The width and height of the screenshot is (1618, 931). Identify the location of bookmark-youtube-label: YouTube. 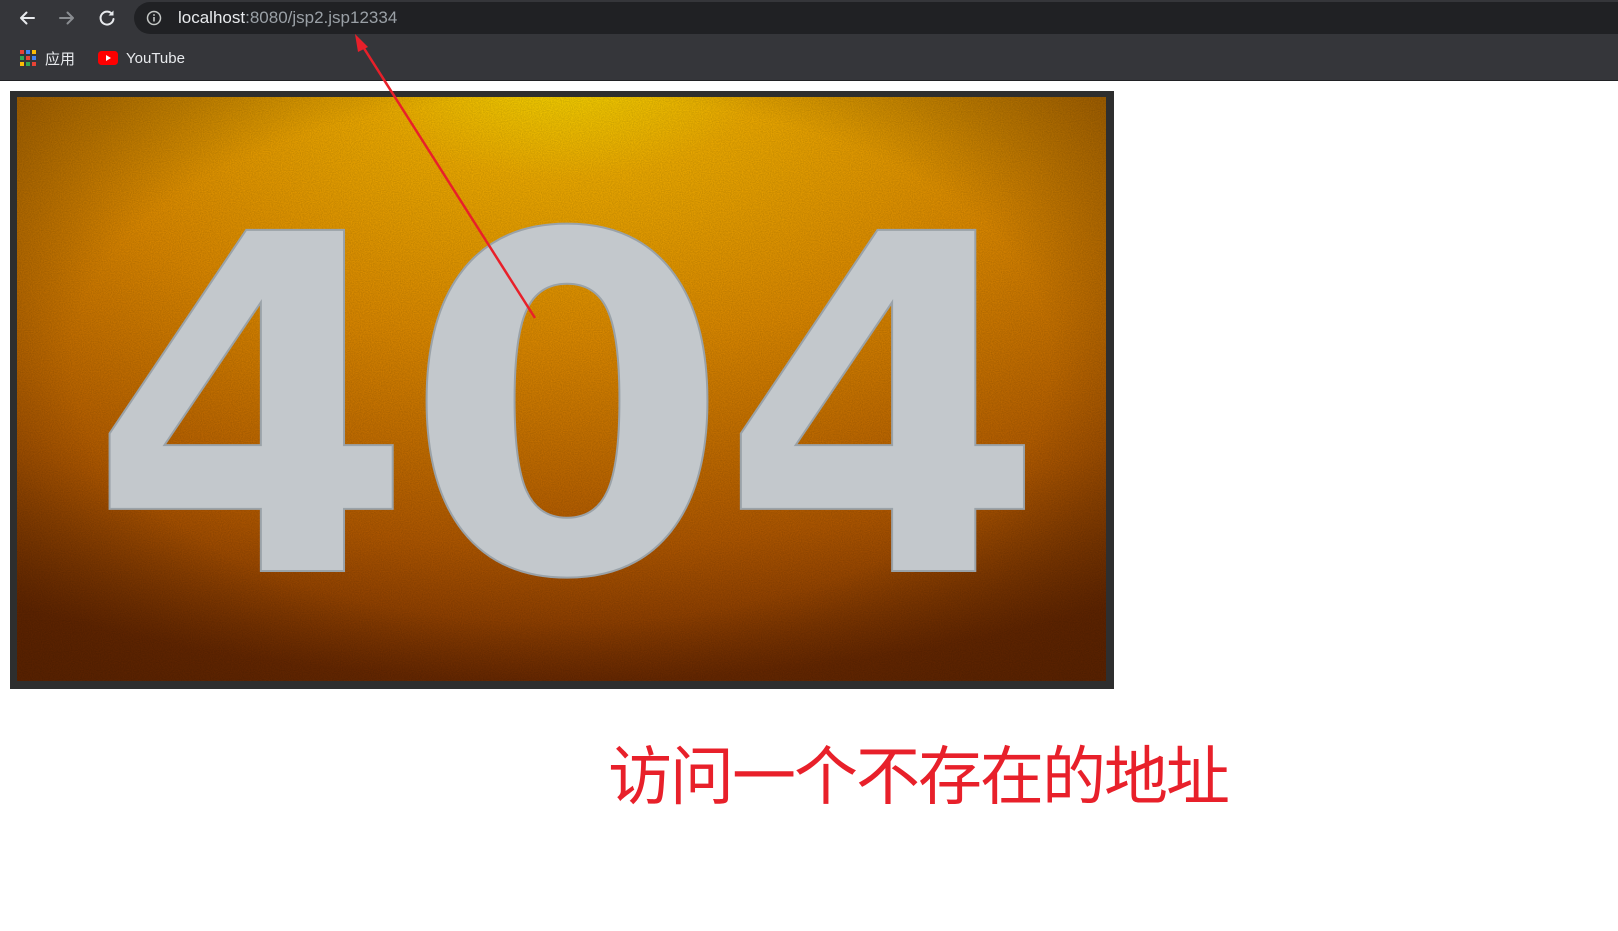
(155, 58).